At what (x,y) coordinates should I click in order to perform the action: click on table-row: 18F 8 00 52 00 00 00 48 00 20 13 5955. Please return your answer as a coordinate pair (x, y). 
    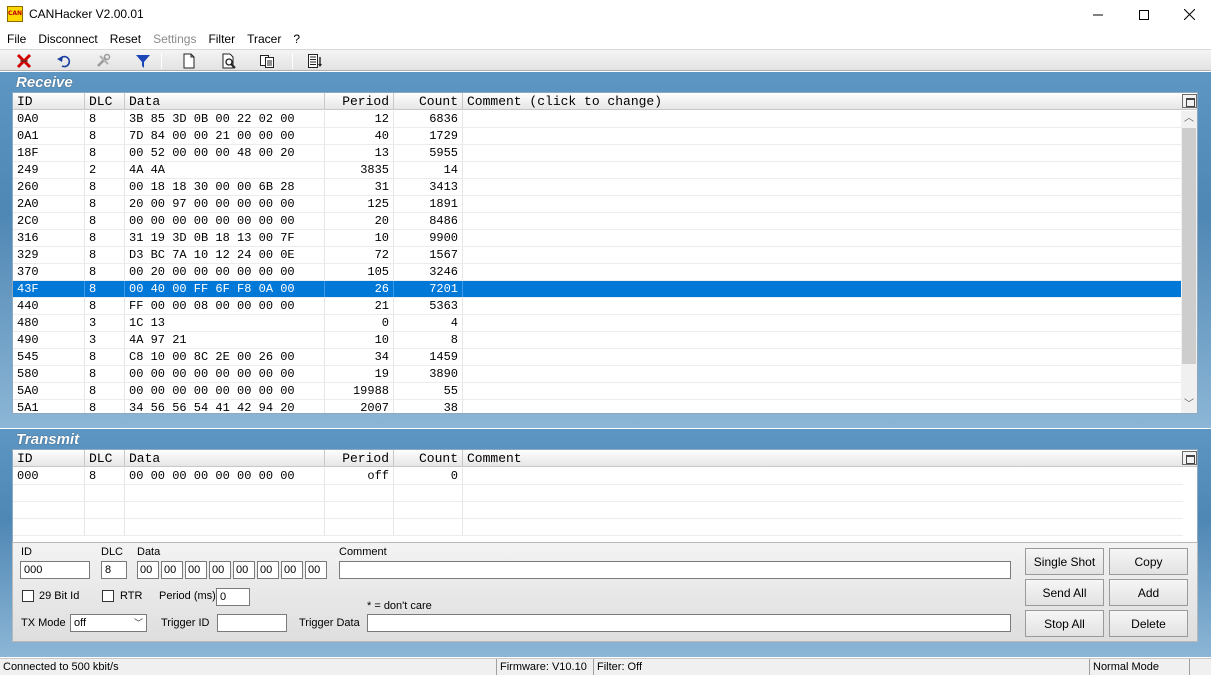
    Looking at the image, I should click on (598, 153).